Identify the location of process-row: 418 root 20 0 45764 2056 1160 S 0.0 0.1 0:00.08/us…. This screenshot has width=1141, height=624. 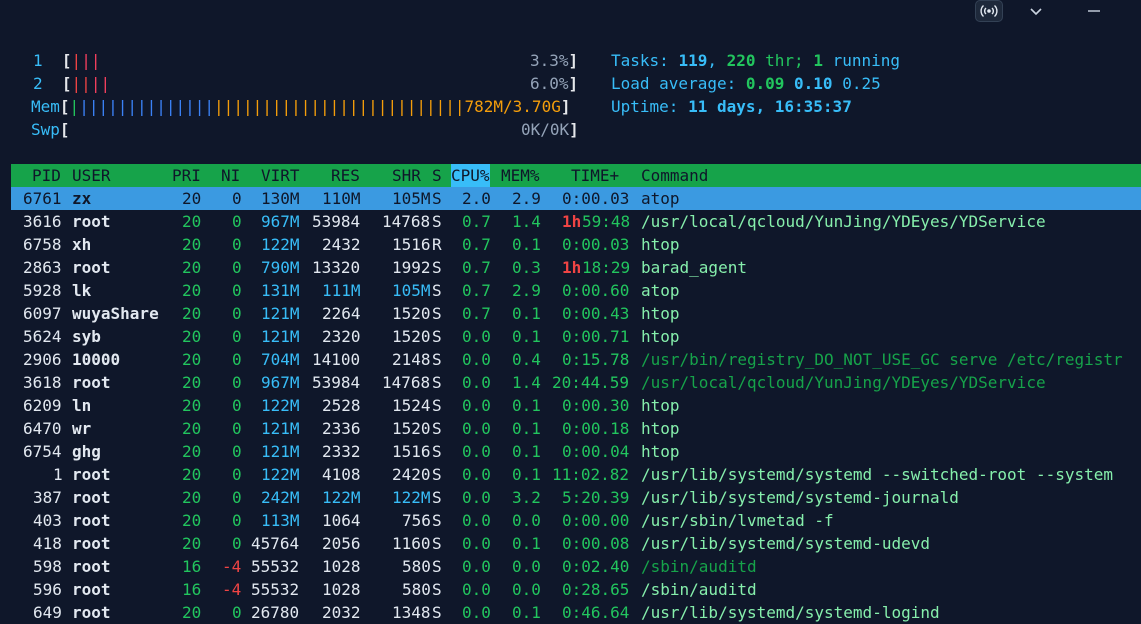
(576, 543).